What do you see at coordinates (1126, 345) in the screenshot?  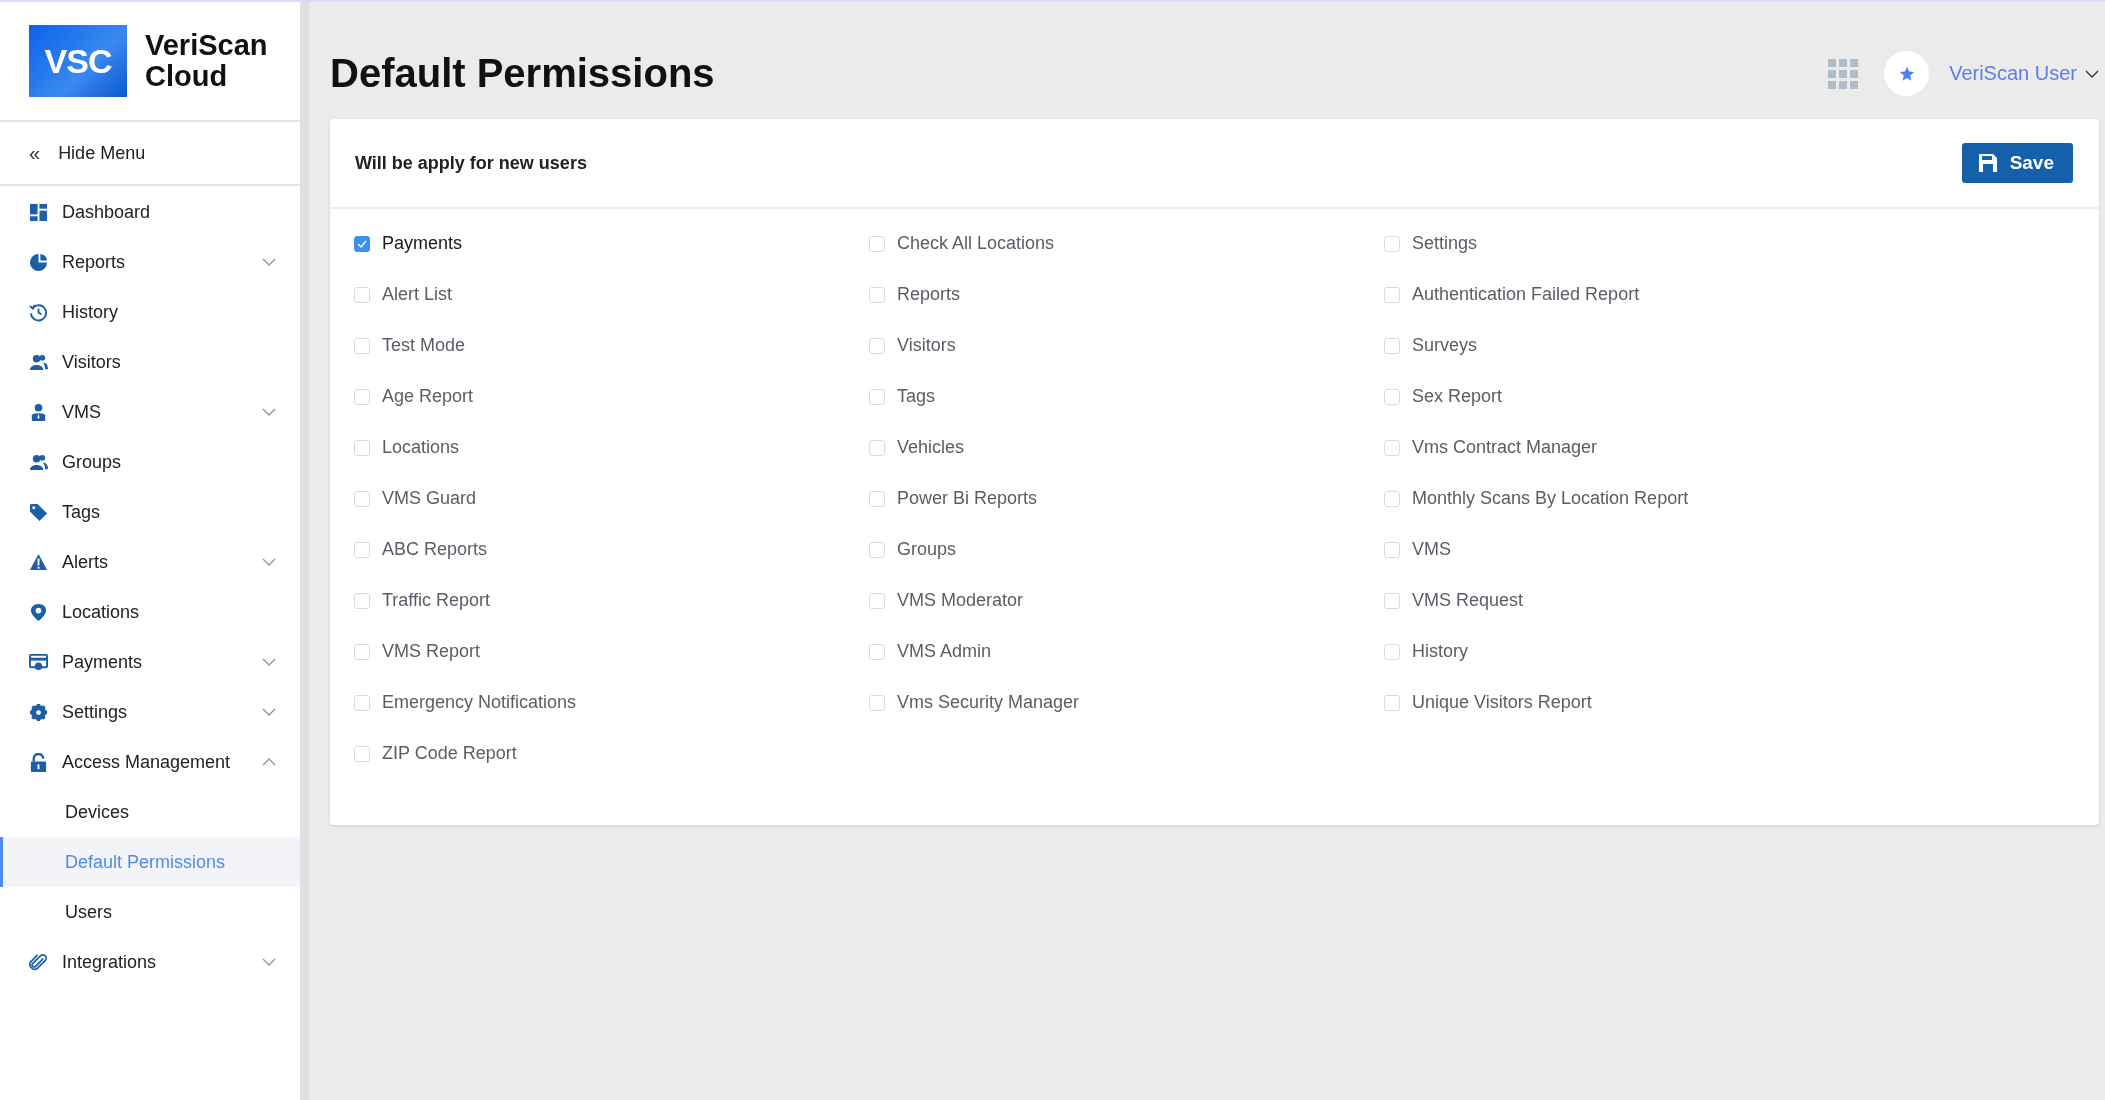 I see `permission-checkbox: Visitors` at bounding box center [1126, 345].